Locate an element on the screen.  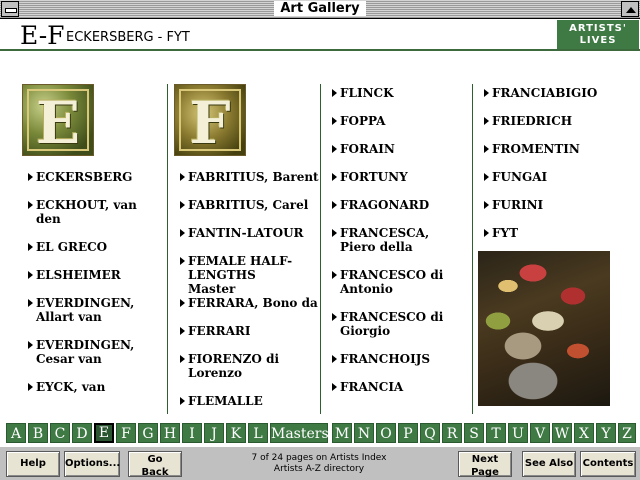
alphabet-letter-w: W is located at coordinates (562, 433).